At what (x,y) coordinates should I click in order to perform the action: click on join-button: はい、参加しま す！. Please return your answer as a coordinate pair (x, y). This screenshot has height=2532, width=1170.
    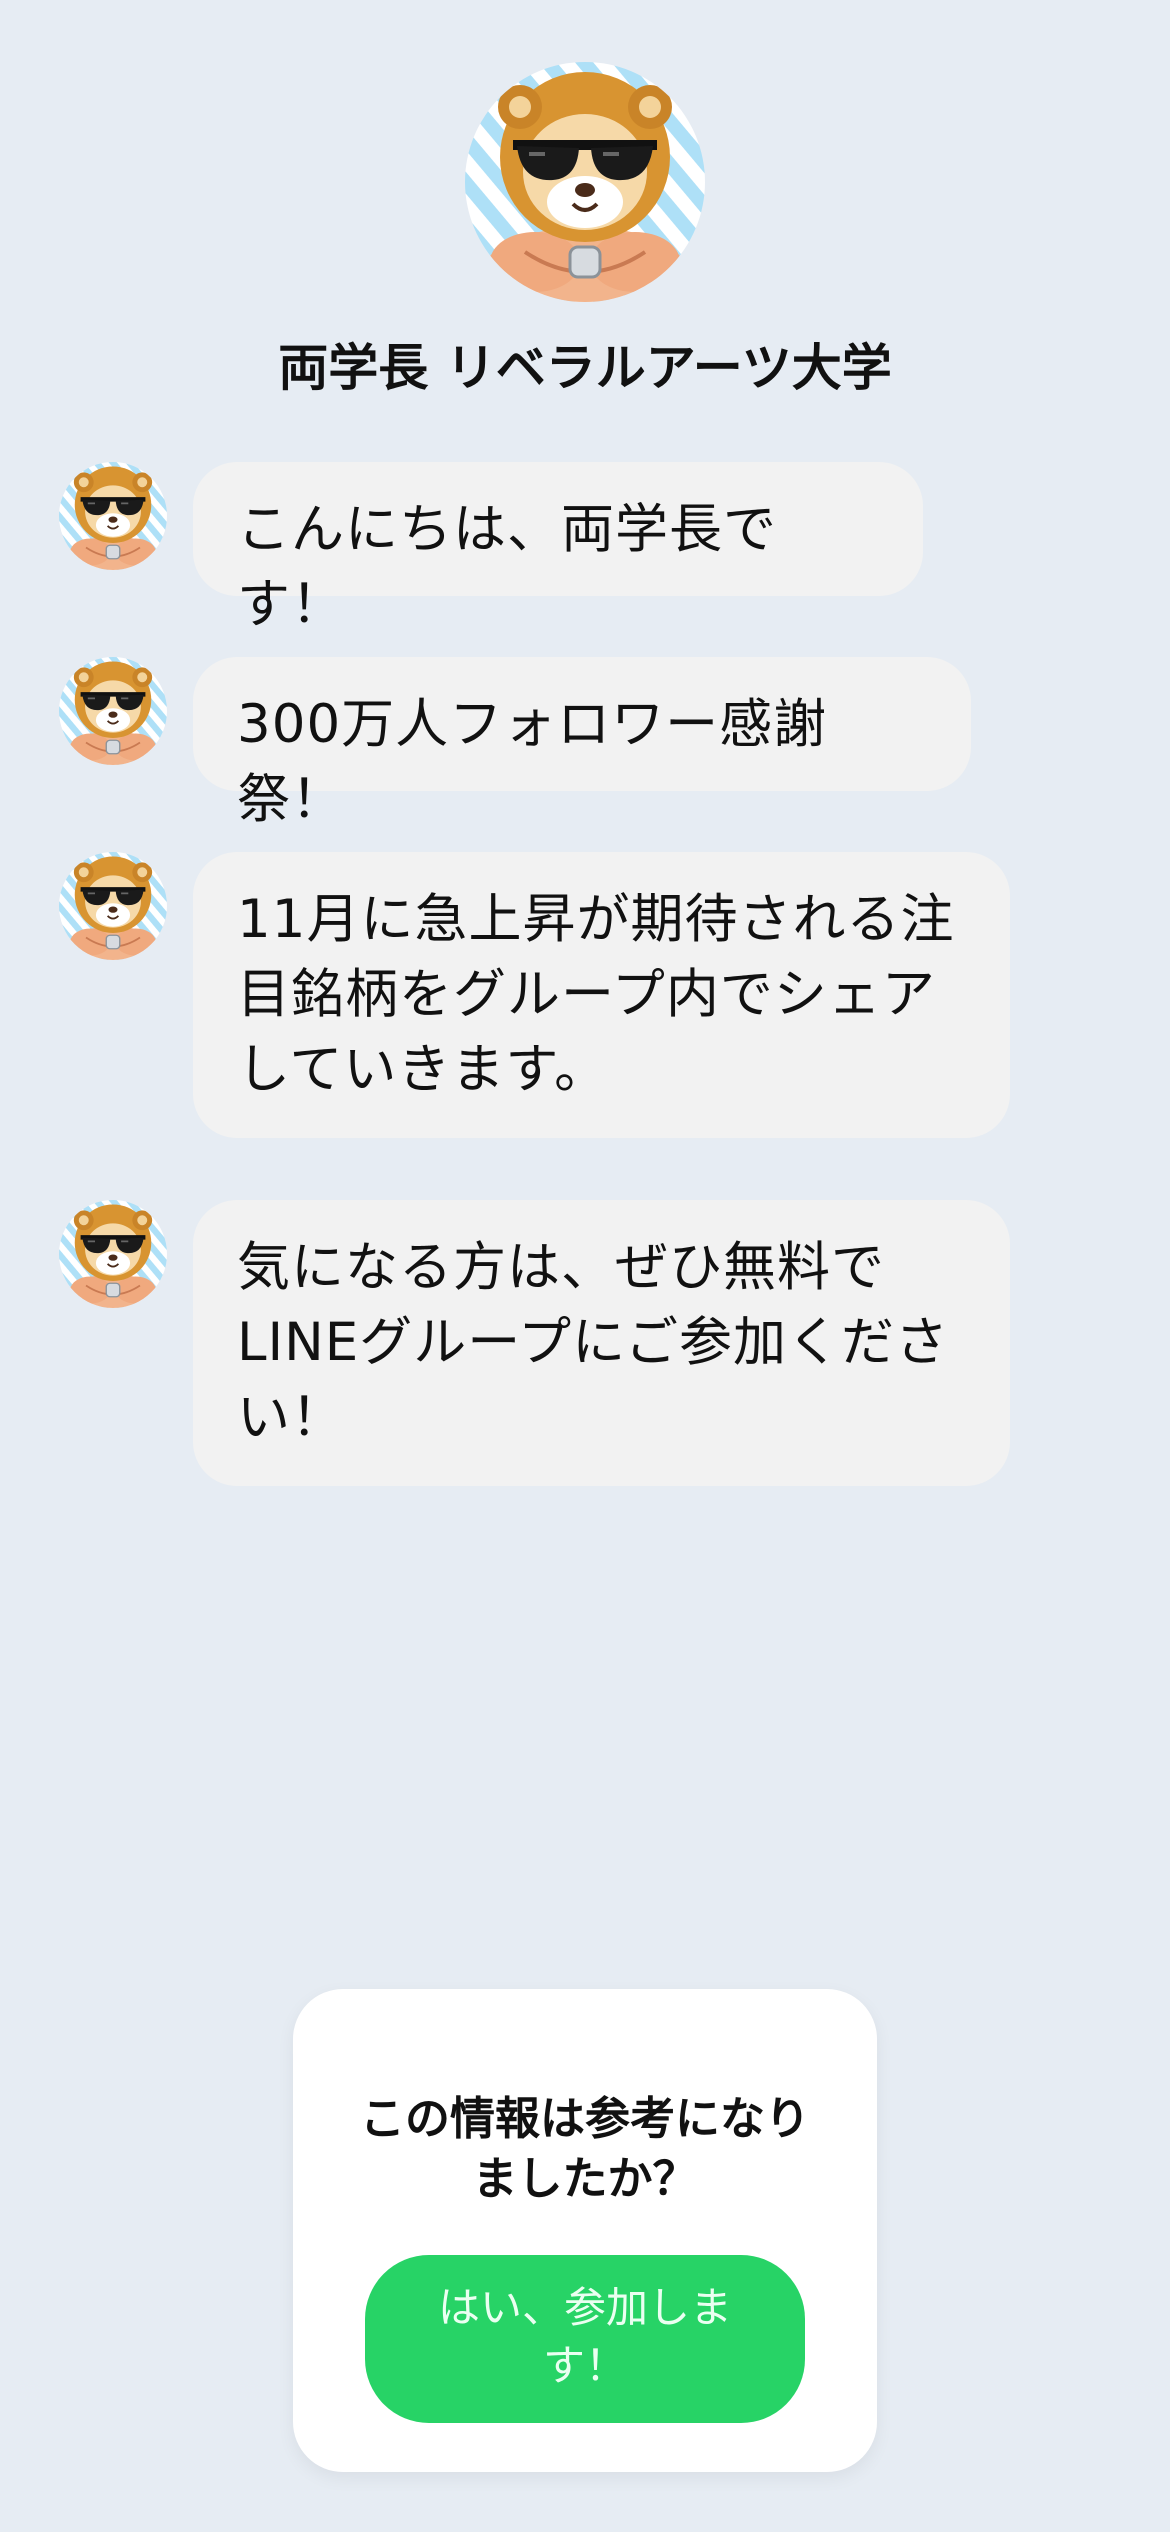
    Looking at the image, I should click on (585, 2339).